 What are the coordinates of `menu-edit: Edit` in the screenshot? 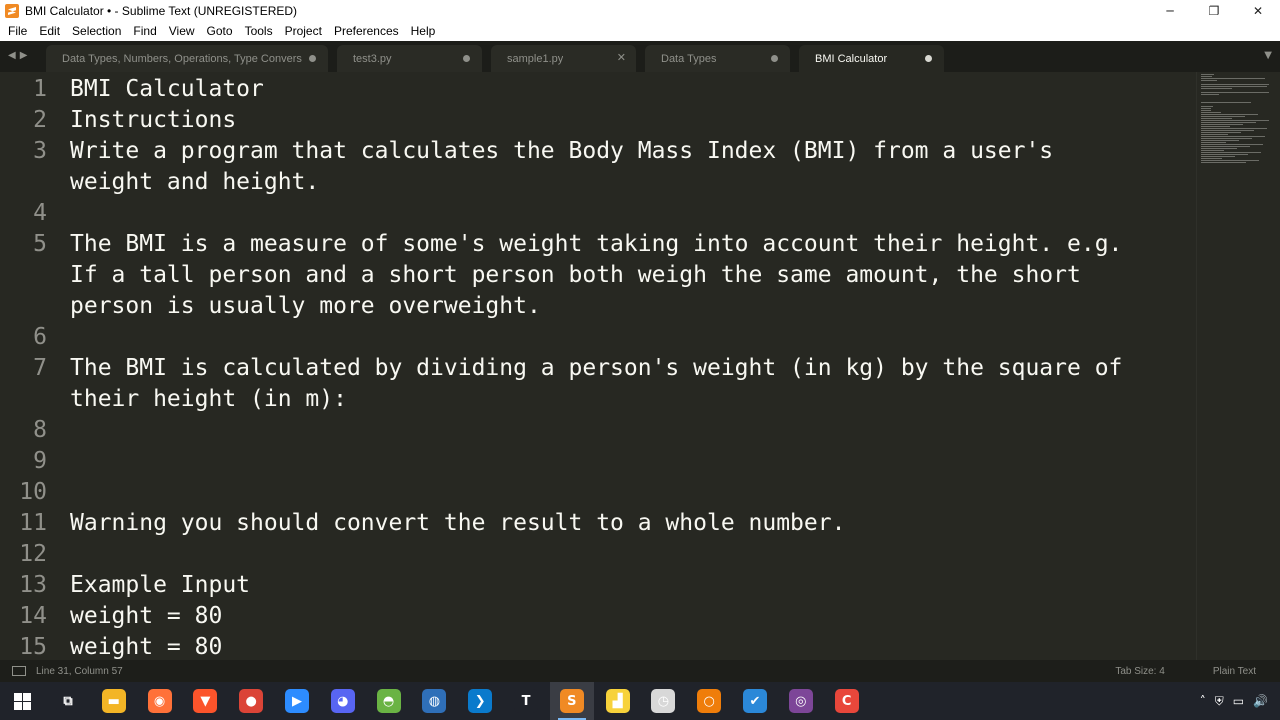 It's located at (49, 31).